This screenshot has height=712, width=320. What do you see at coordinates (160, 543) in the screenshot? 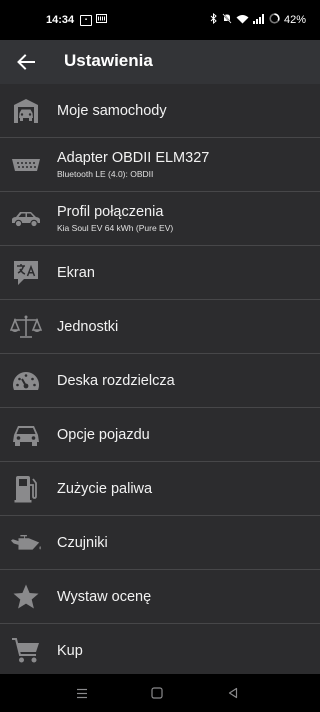
I see `settings-item-sensors: Czujniki` at bounding box center [160, 543].